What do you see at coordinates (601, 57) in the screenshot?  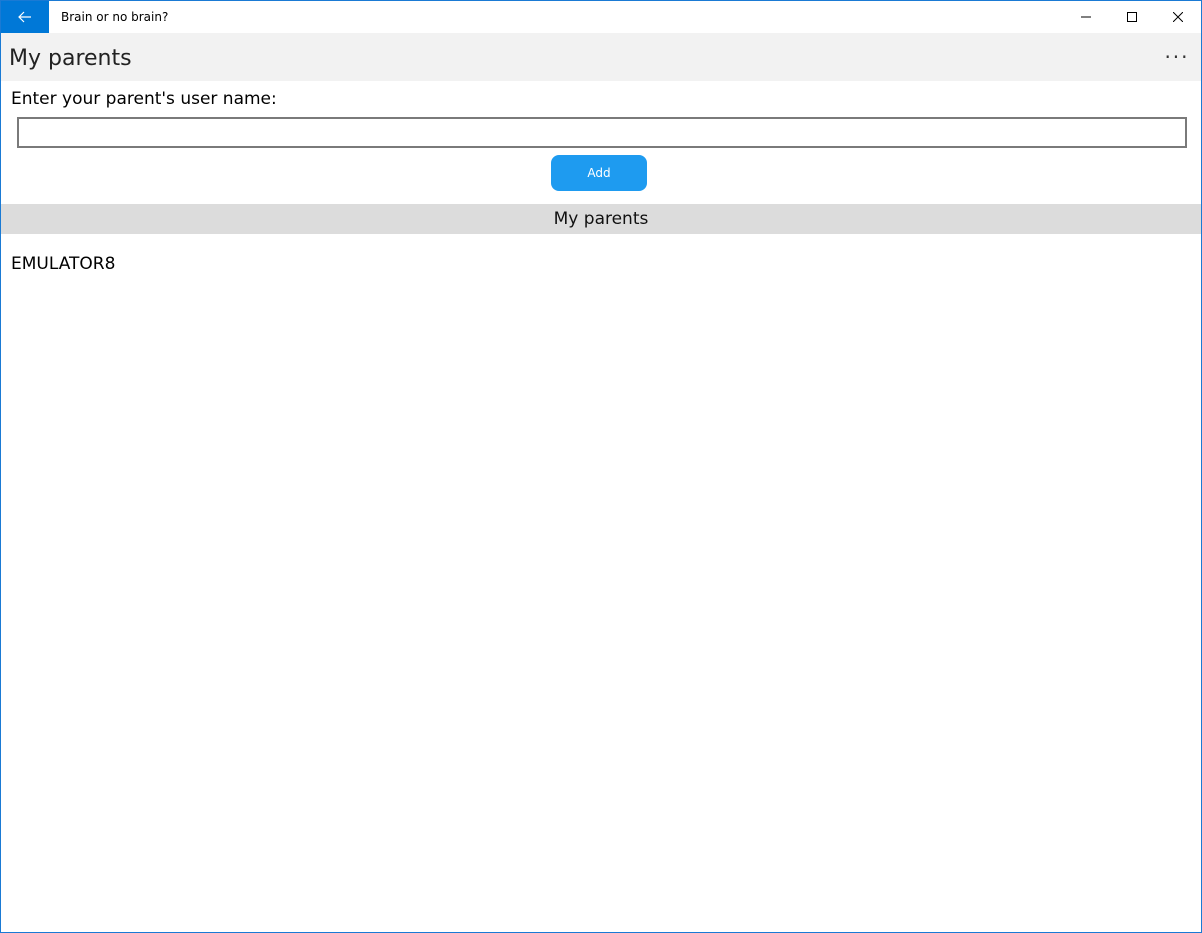 I see `page-header: My parents ···` at bounding box center [601, 57].